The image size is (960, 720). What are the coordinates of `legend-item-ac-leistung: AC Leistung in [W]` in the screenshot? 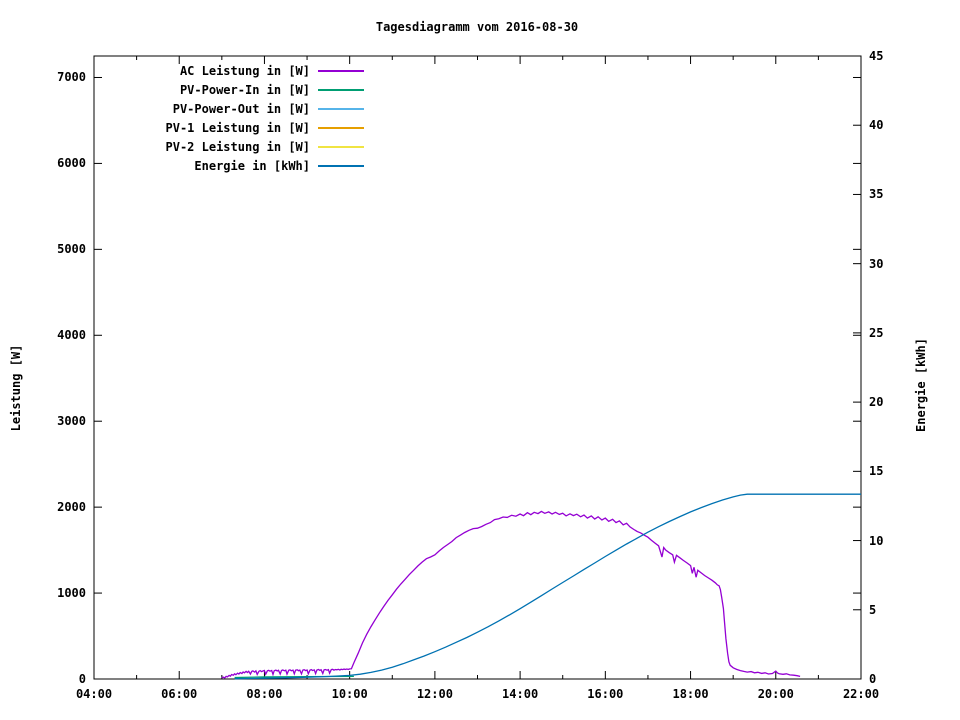 It's located at (229, 71).